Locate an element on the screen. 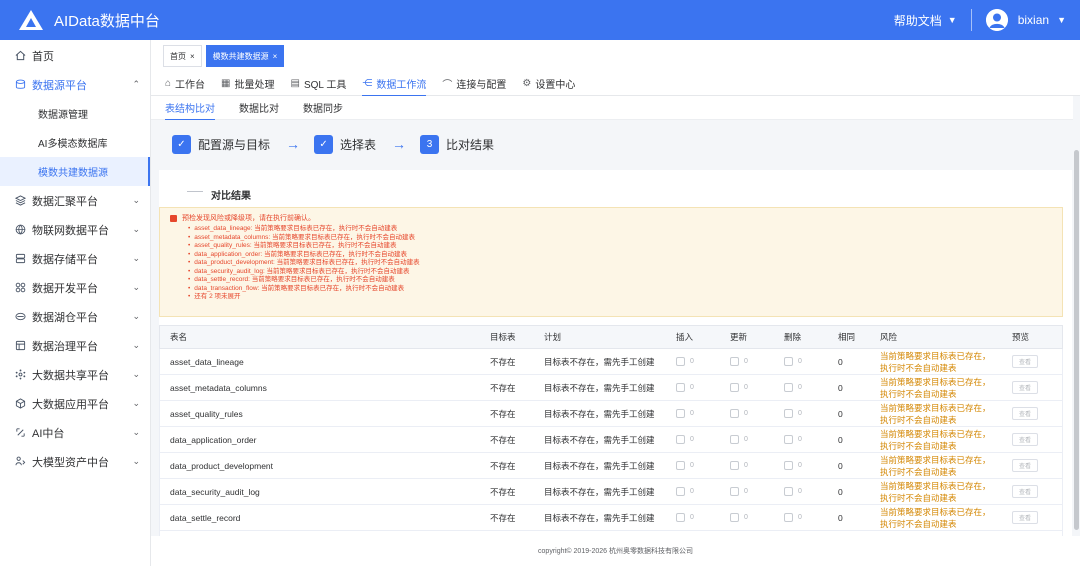 The width and height of the screenshot is (1080, 566). username: bixian is located at coordinates (1033, 20).